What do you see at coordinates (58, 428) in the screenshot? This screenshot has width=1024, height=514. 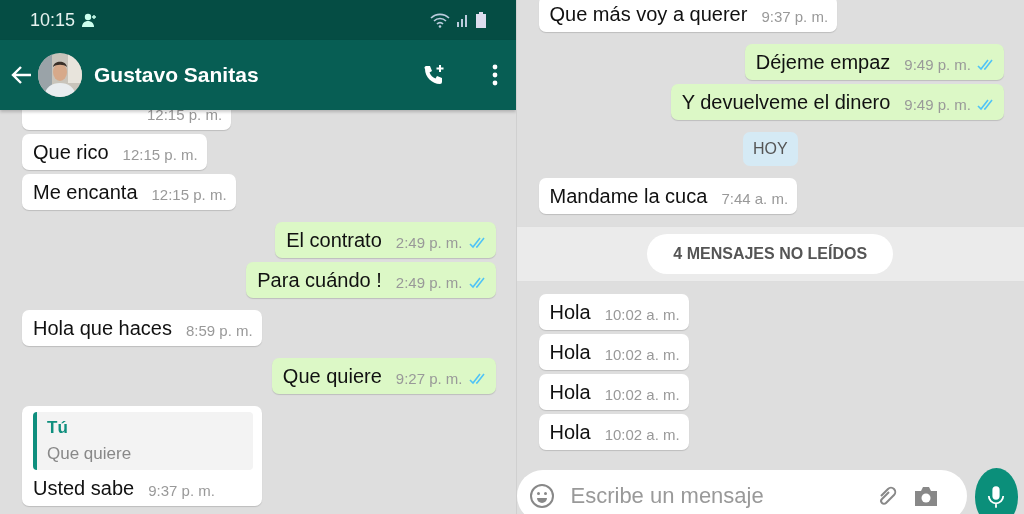 I see `quote-author: Tú` at bounding box center [58, 428].